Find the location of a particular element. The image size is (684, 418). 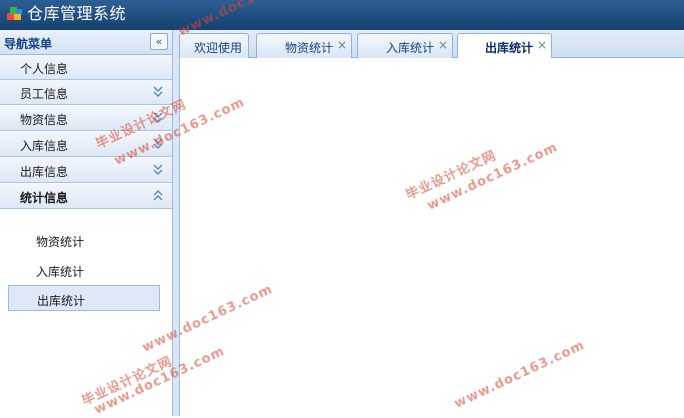

tab-outbound-stats: 出库统计 × is located at coordinates (504, 46).